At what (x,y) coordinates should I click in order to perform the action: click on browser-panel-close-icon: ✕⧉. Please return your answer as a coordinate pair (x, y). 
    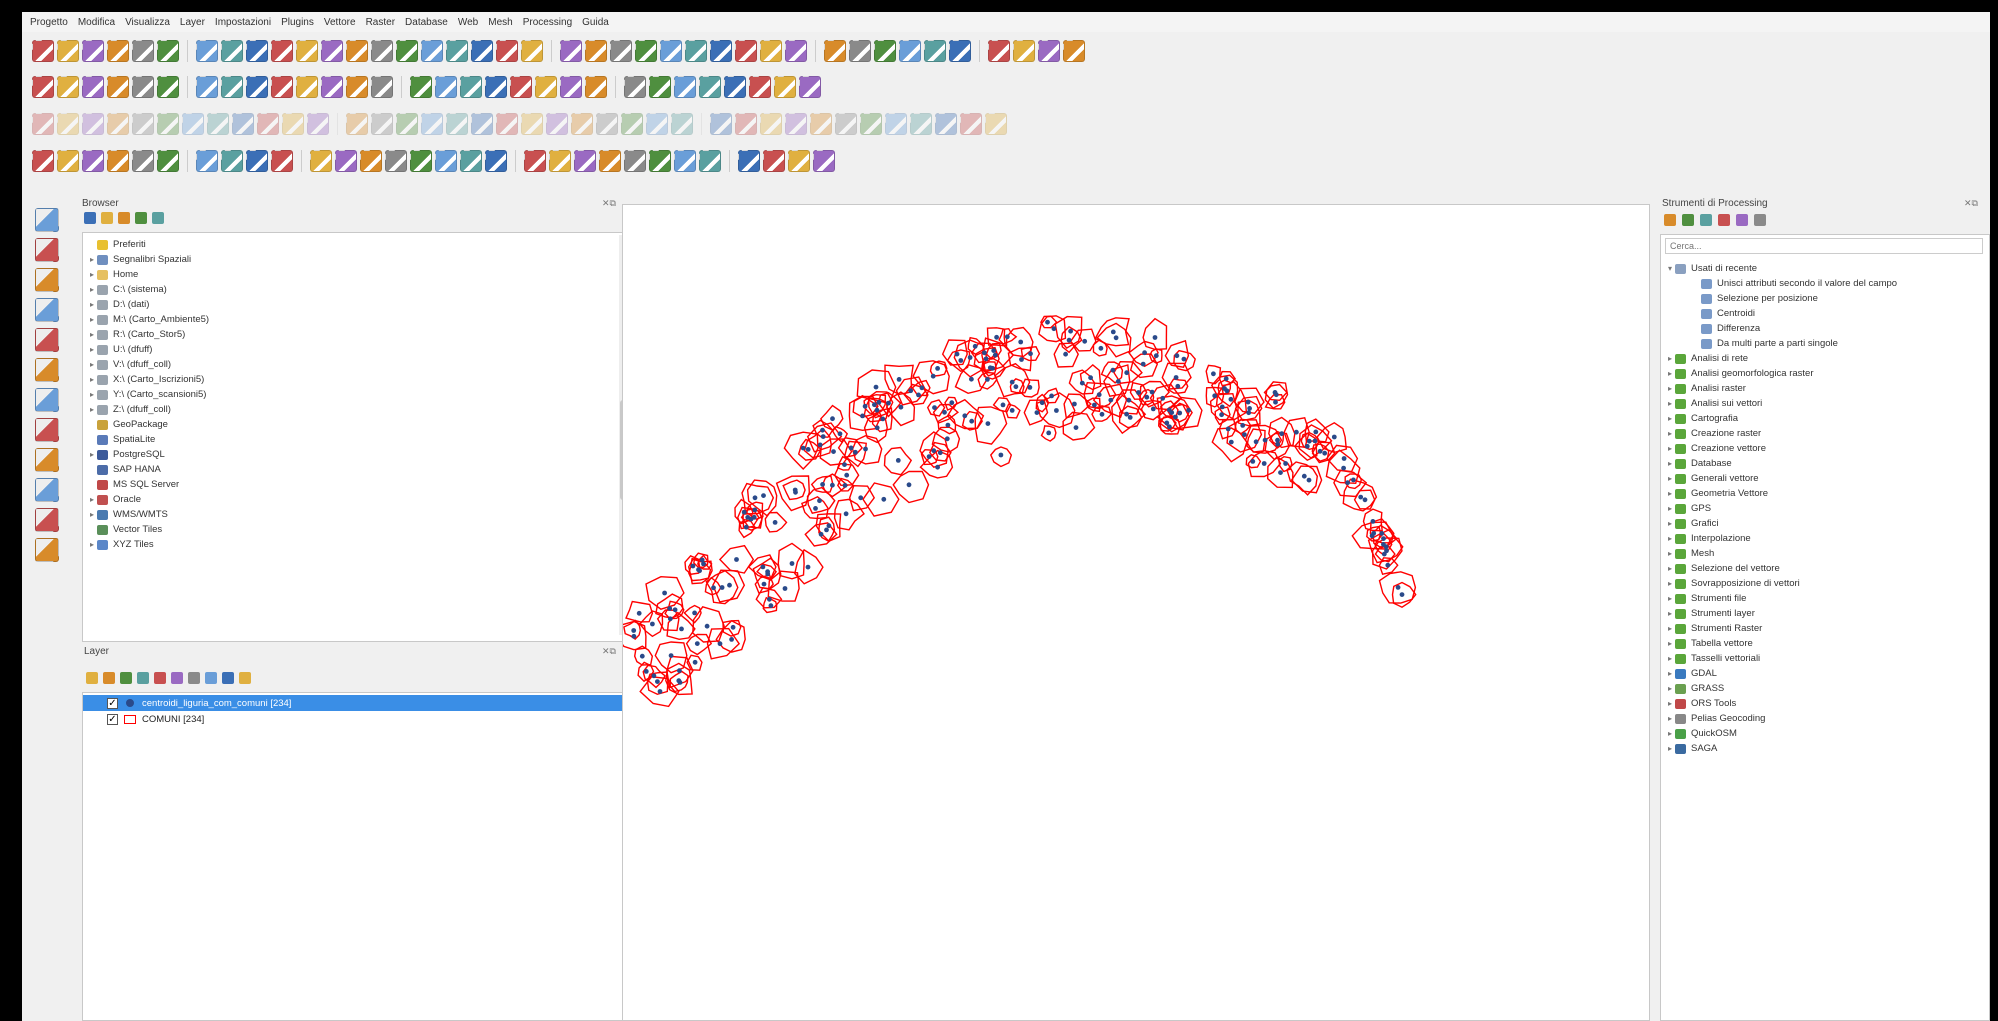
    Looking at the image, I should click on (609, 203).